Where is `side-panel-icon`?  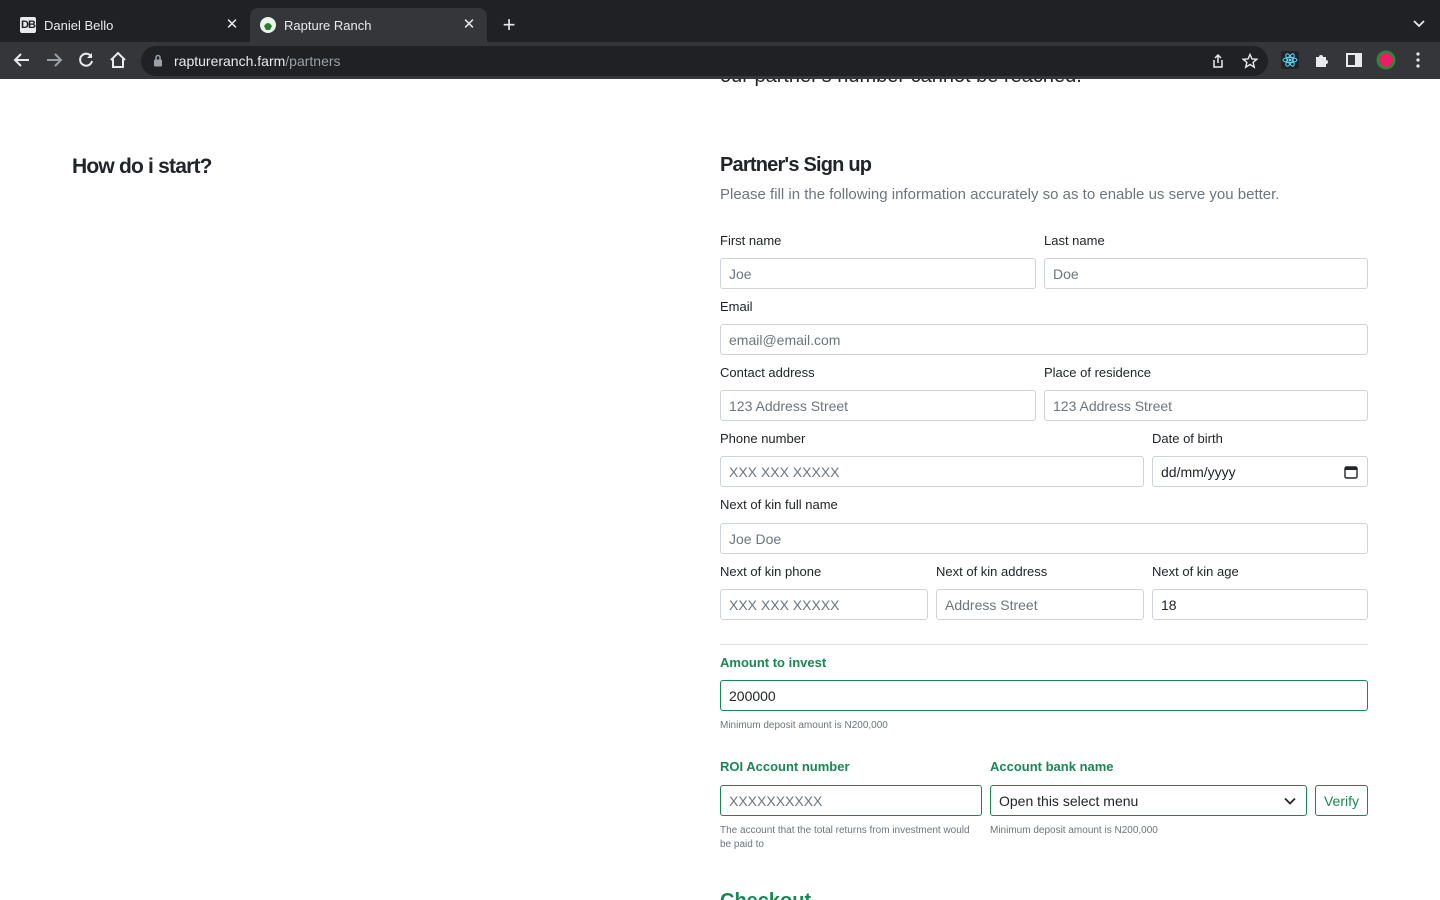 side-panel-icon is located at coordinates (1354, 60).